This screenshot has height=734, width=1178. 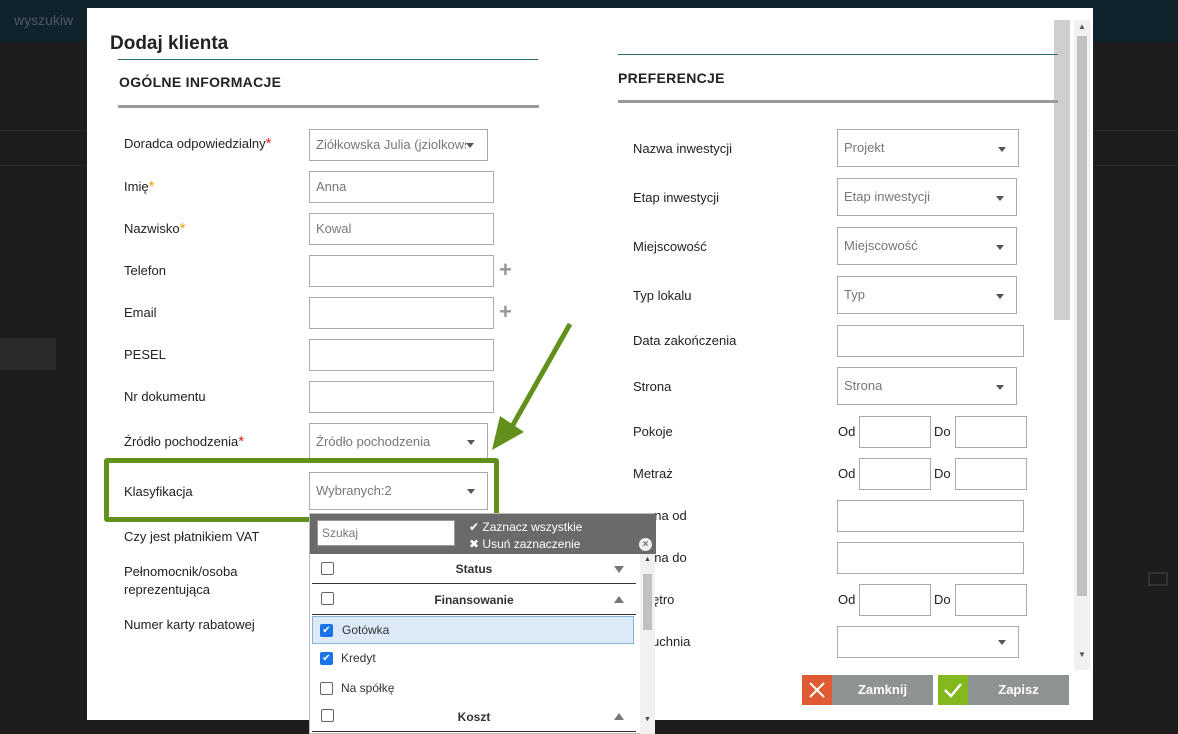 I want to click on add-email-icon: +, so click(x=505, y=312).